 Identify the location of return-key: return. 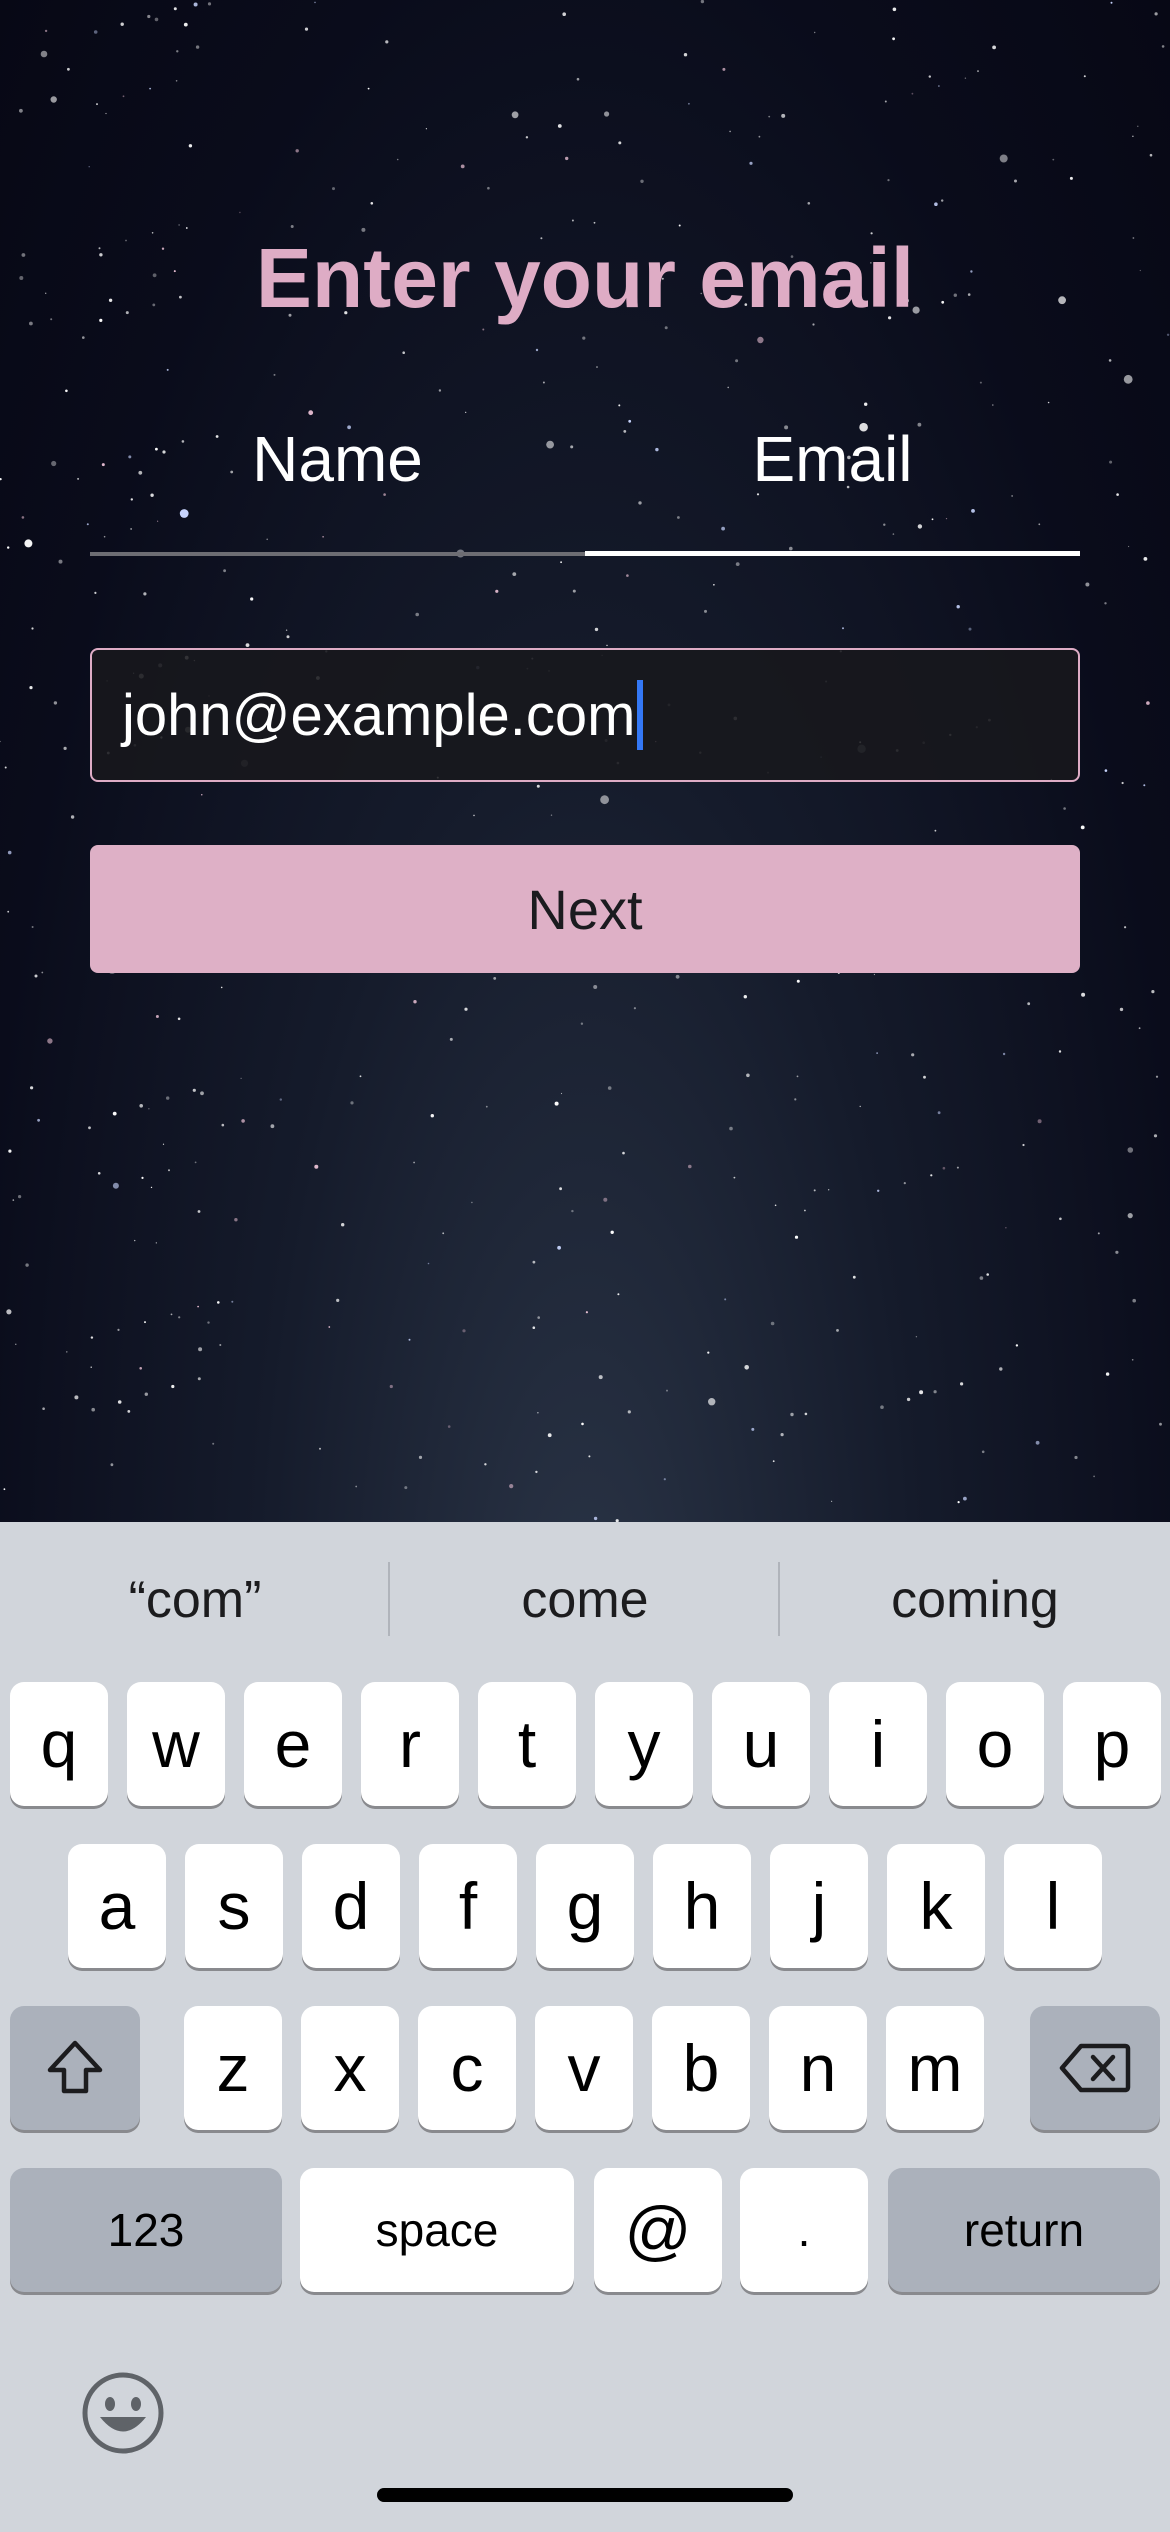
(1024, 2230).